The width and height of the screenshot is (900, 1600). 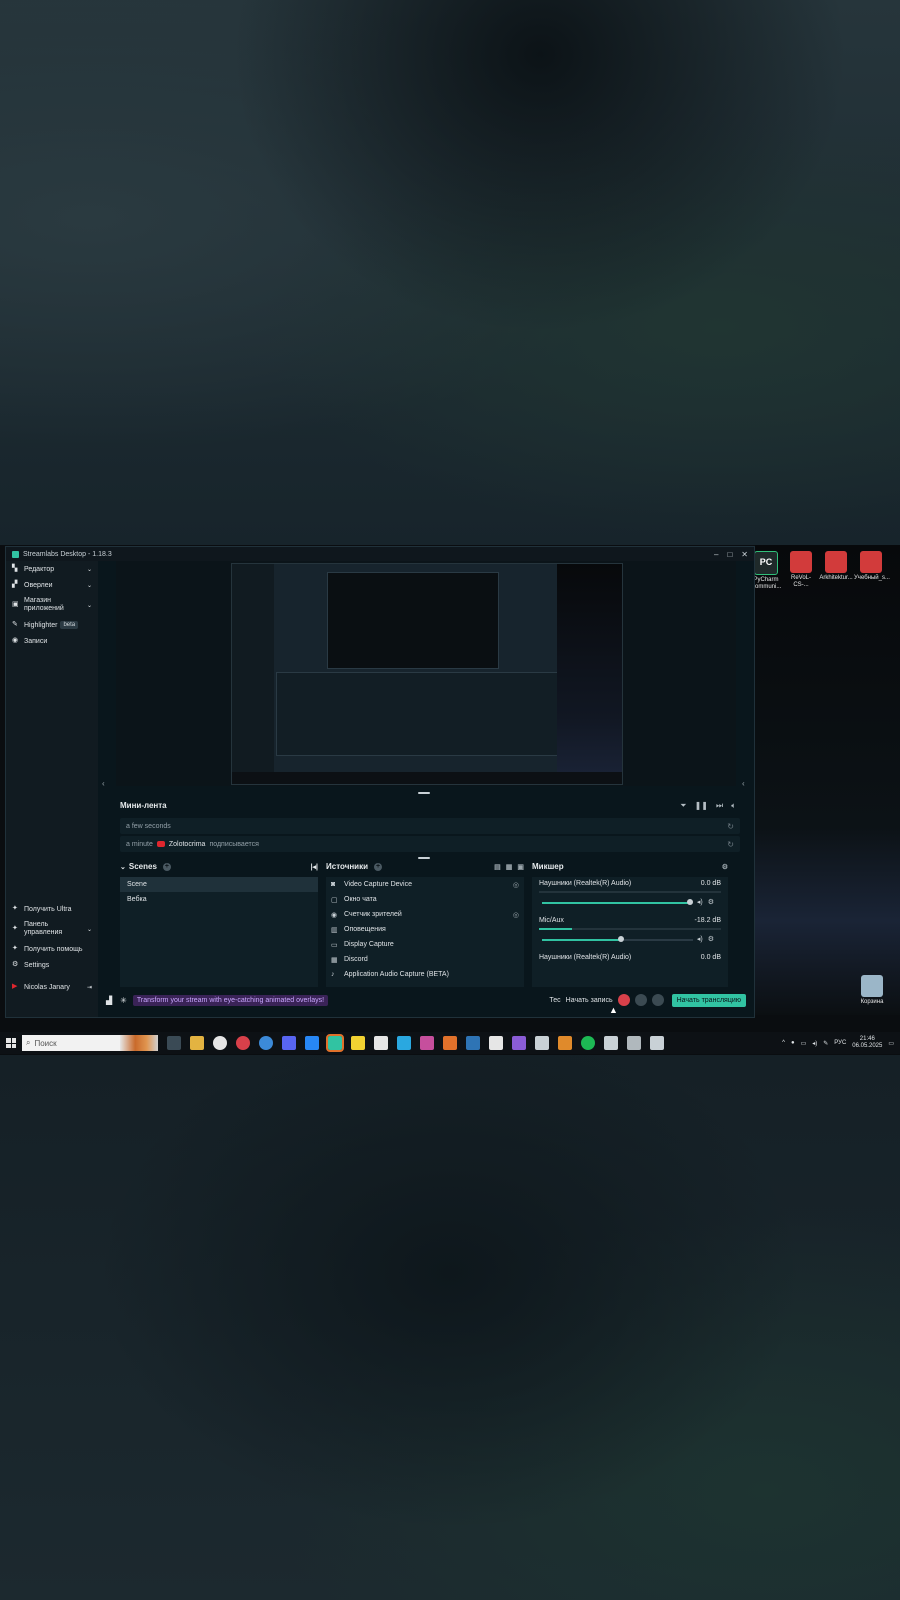 What do you see at coordinates (334, 930) in the screenshot?
I see `alert-icon: ▥` at bounding box center [334, 930].